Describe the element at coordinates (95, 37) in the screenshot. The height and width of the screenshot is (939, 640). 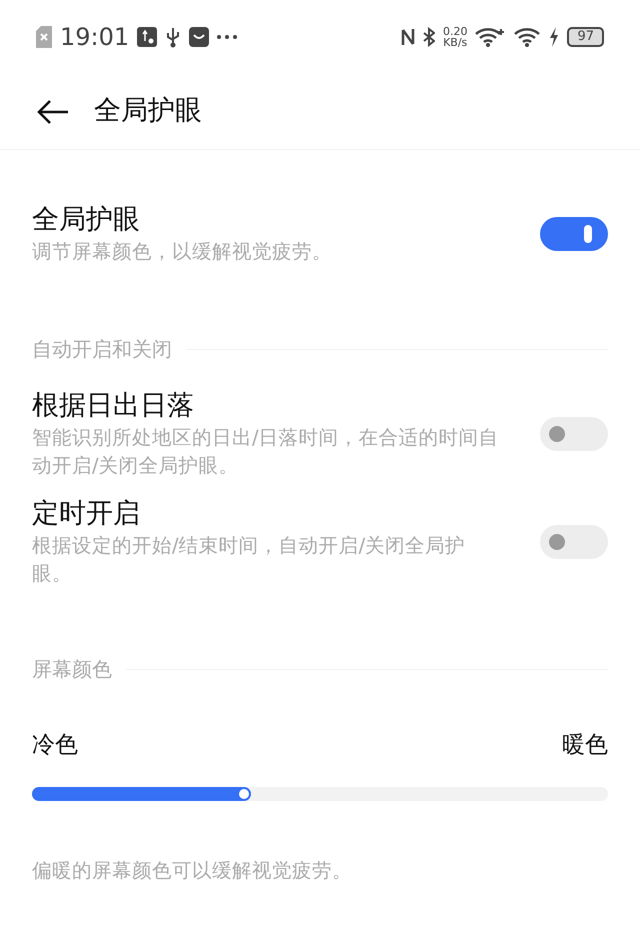
I see `clock: 19:01` at that location.